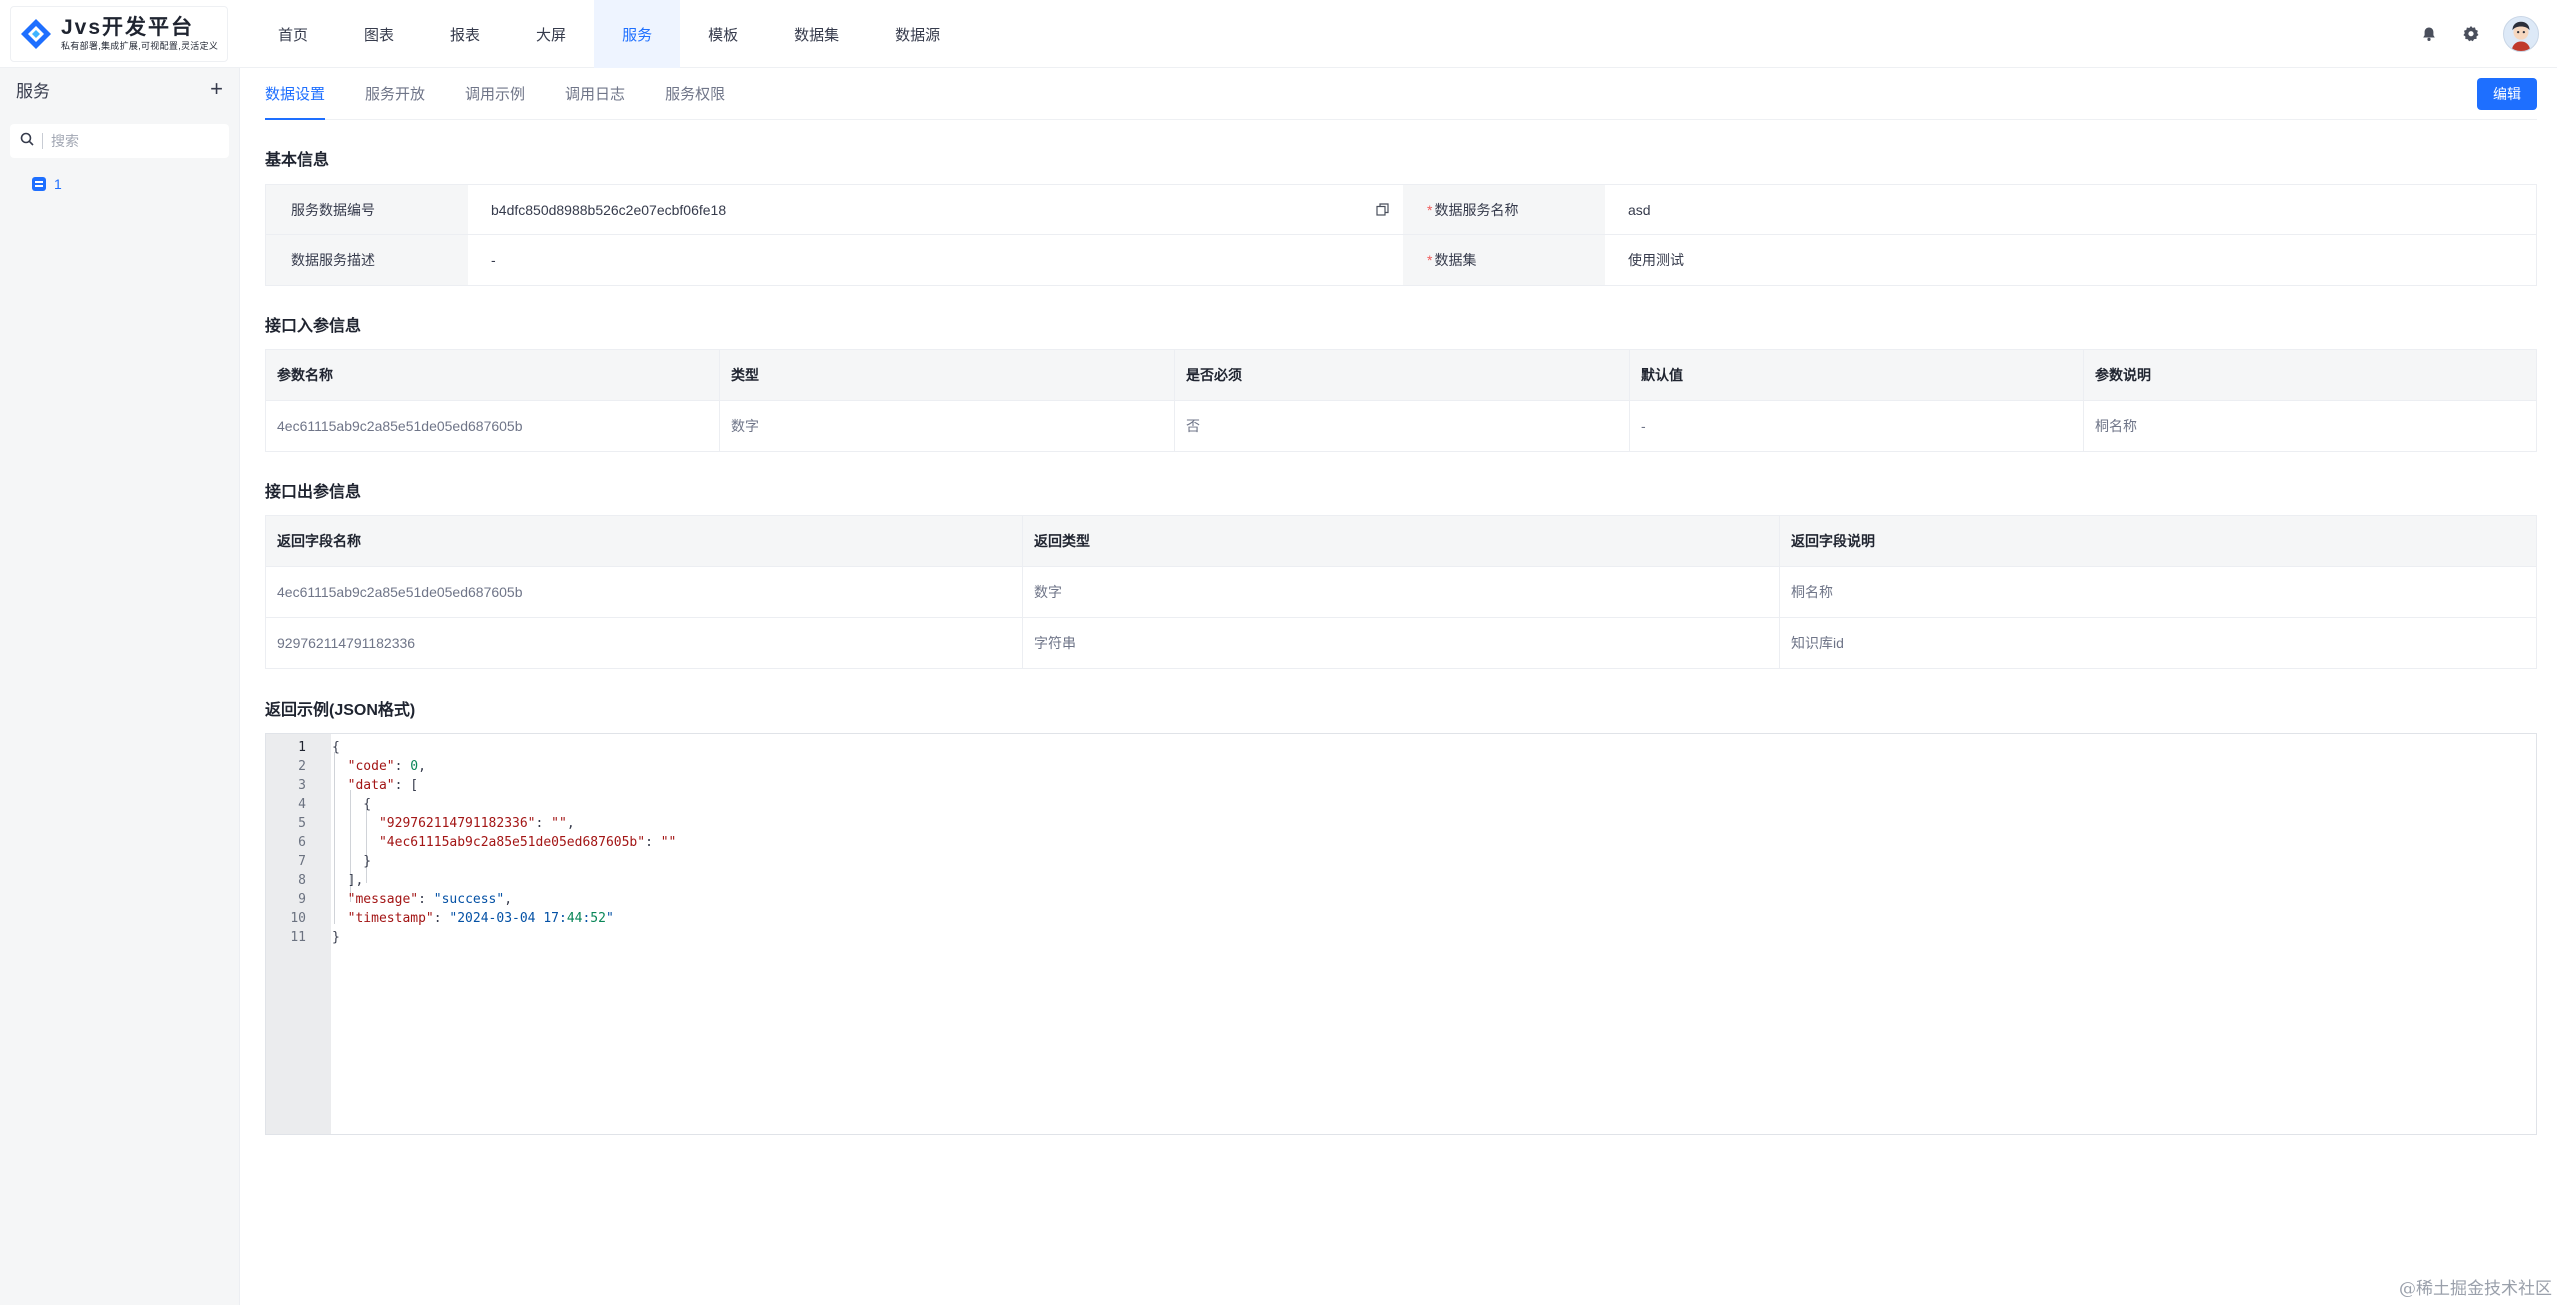 The image size is (2557, 1305). What do you see at coordinates (2158, 643) in the screenshot?
I see `table-cell: 知识库id` at bounding box center [2158, 643].